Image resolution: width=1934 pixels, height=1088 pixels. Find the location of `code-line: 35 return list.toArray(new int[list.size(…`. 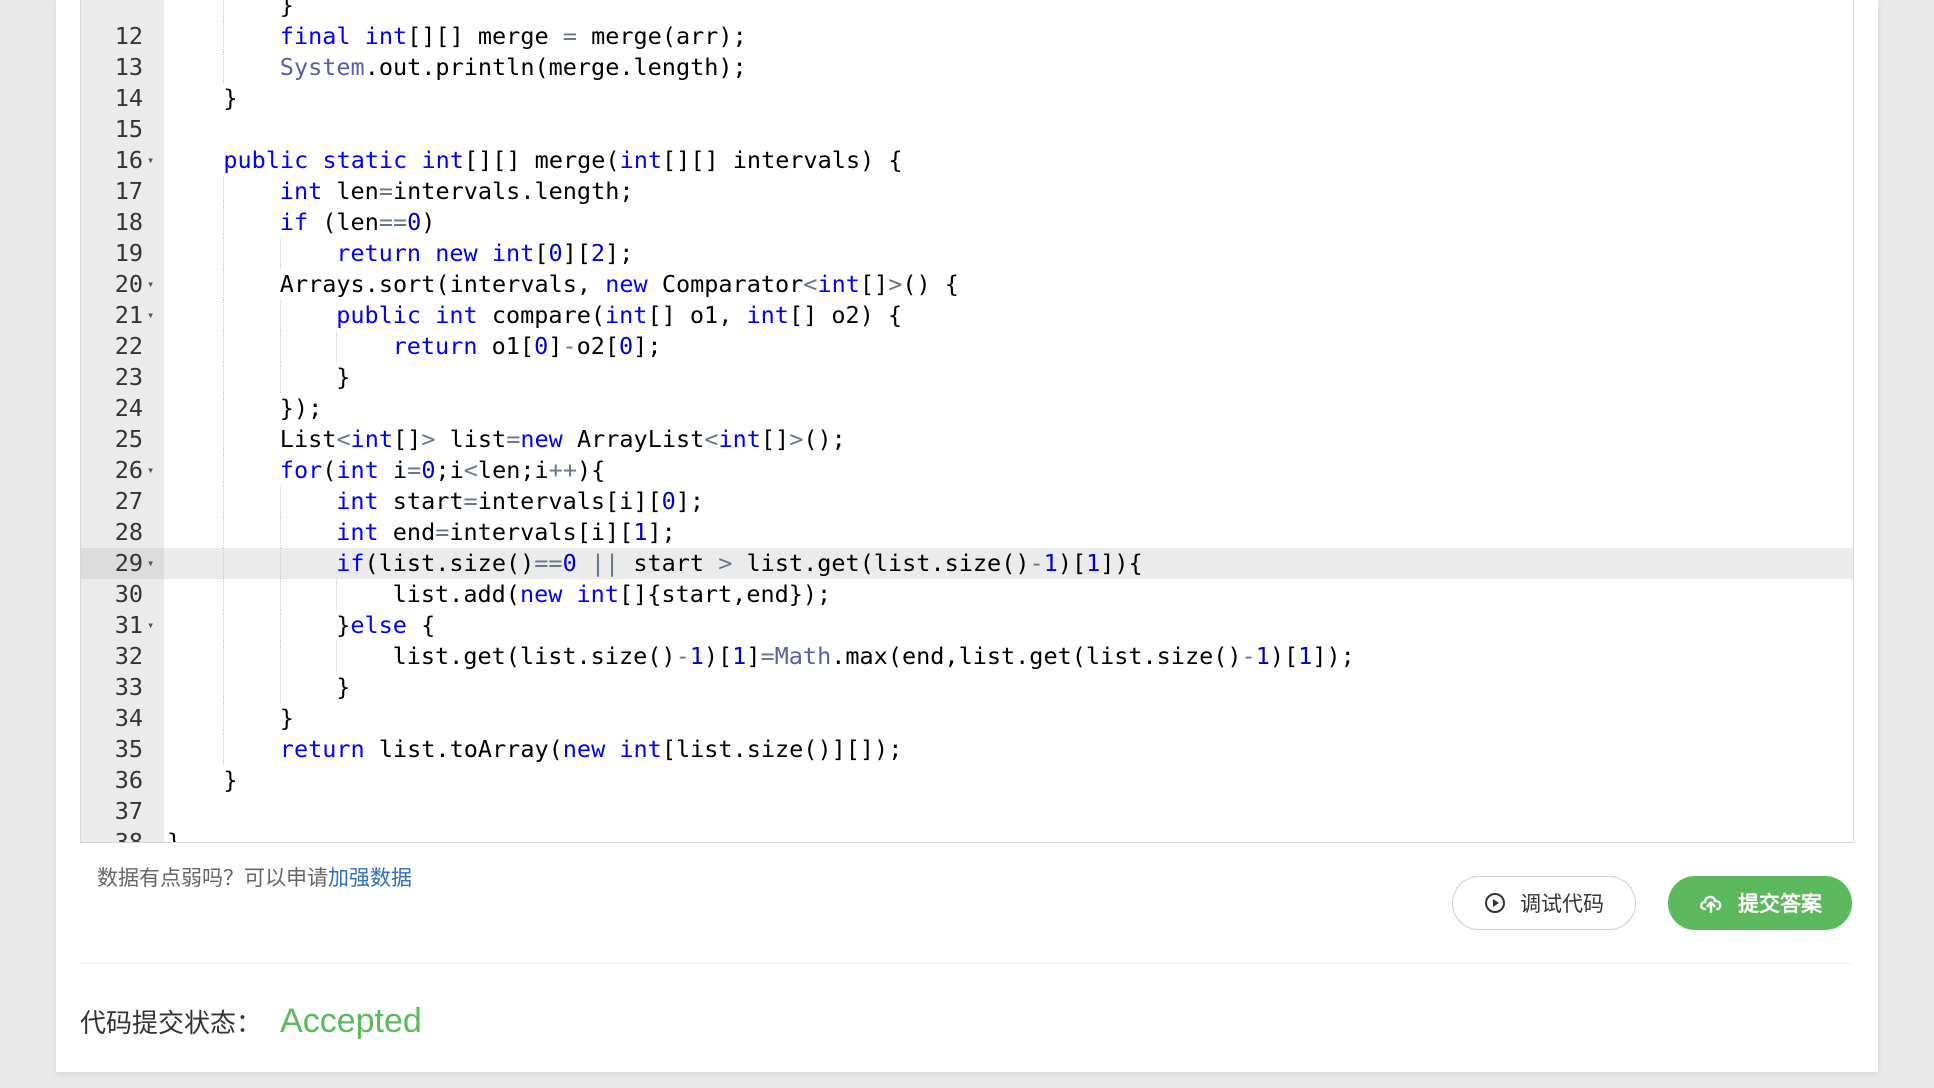

code-line: 35 return list.toArray(new int[list.size(… is located at coordinates (967, 749).